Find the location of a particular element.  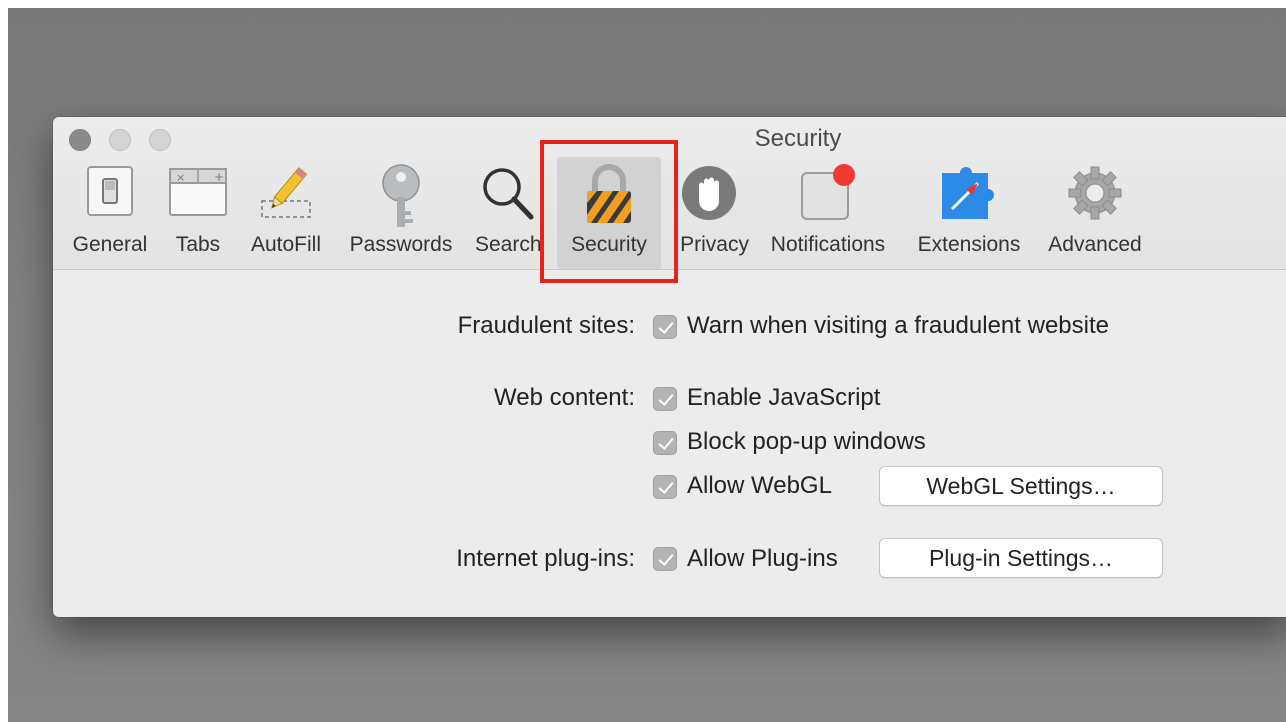

tab-passwords: Passwords is located at coordinates (401, 213).